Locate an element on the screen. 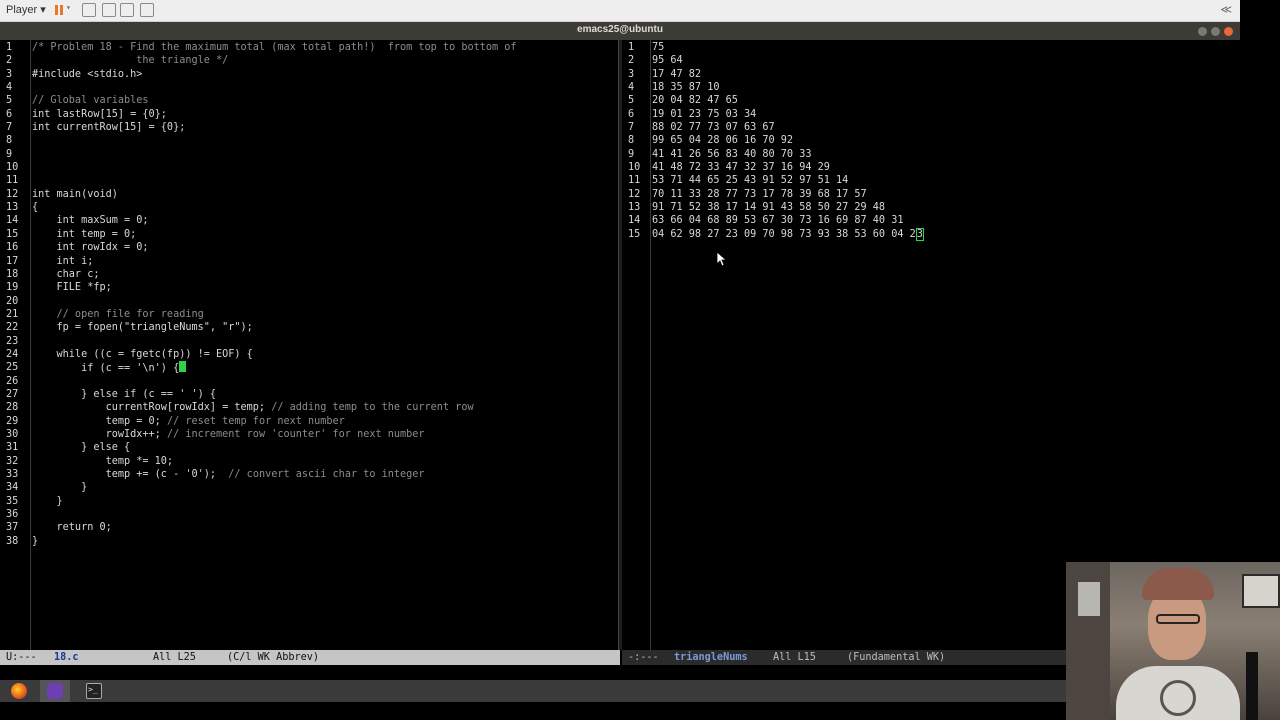 This screenshot has width=1280, height=720. data-line: 12 70 11 33 28 77 73 17 78 39 68 17 57 is located at coordinates (744, 194).